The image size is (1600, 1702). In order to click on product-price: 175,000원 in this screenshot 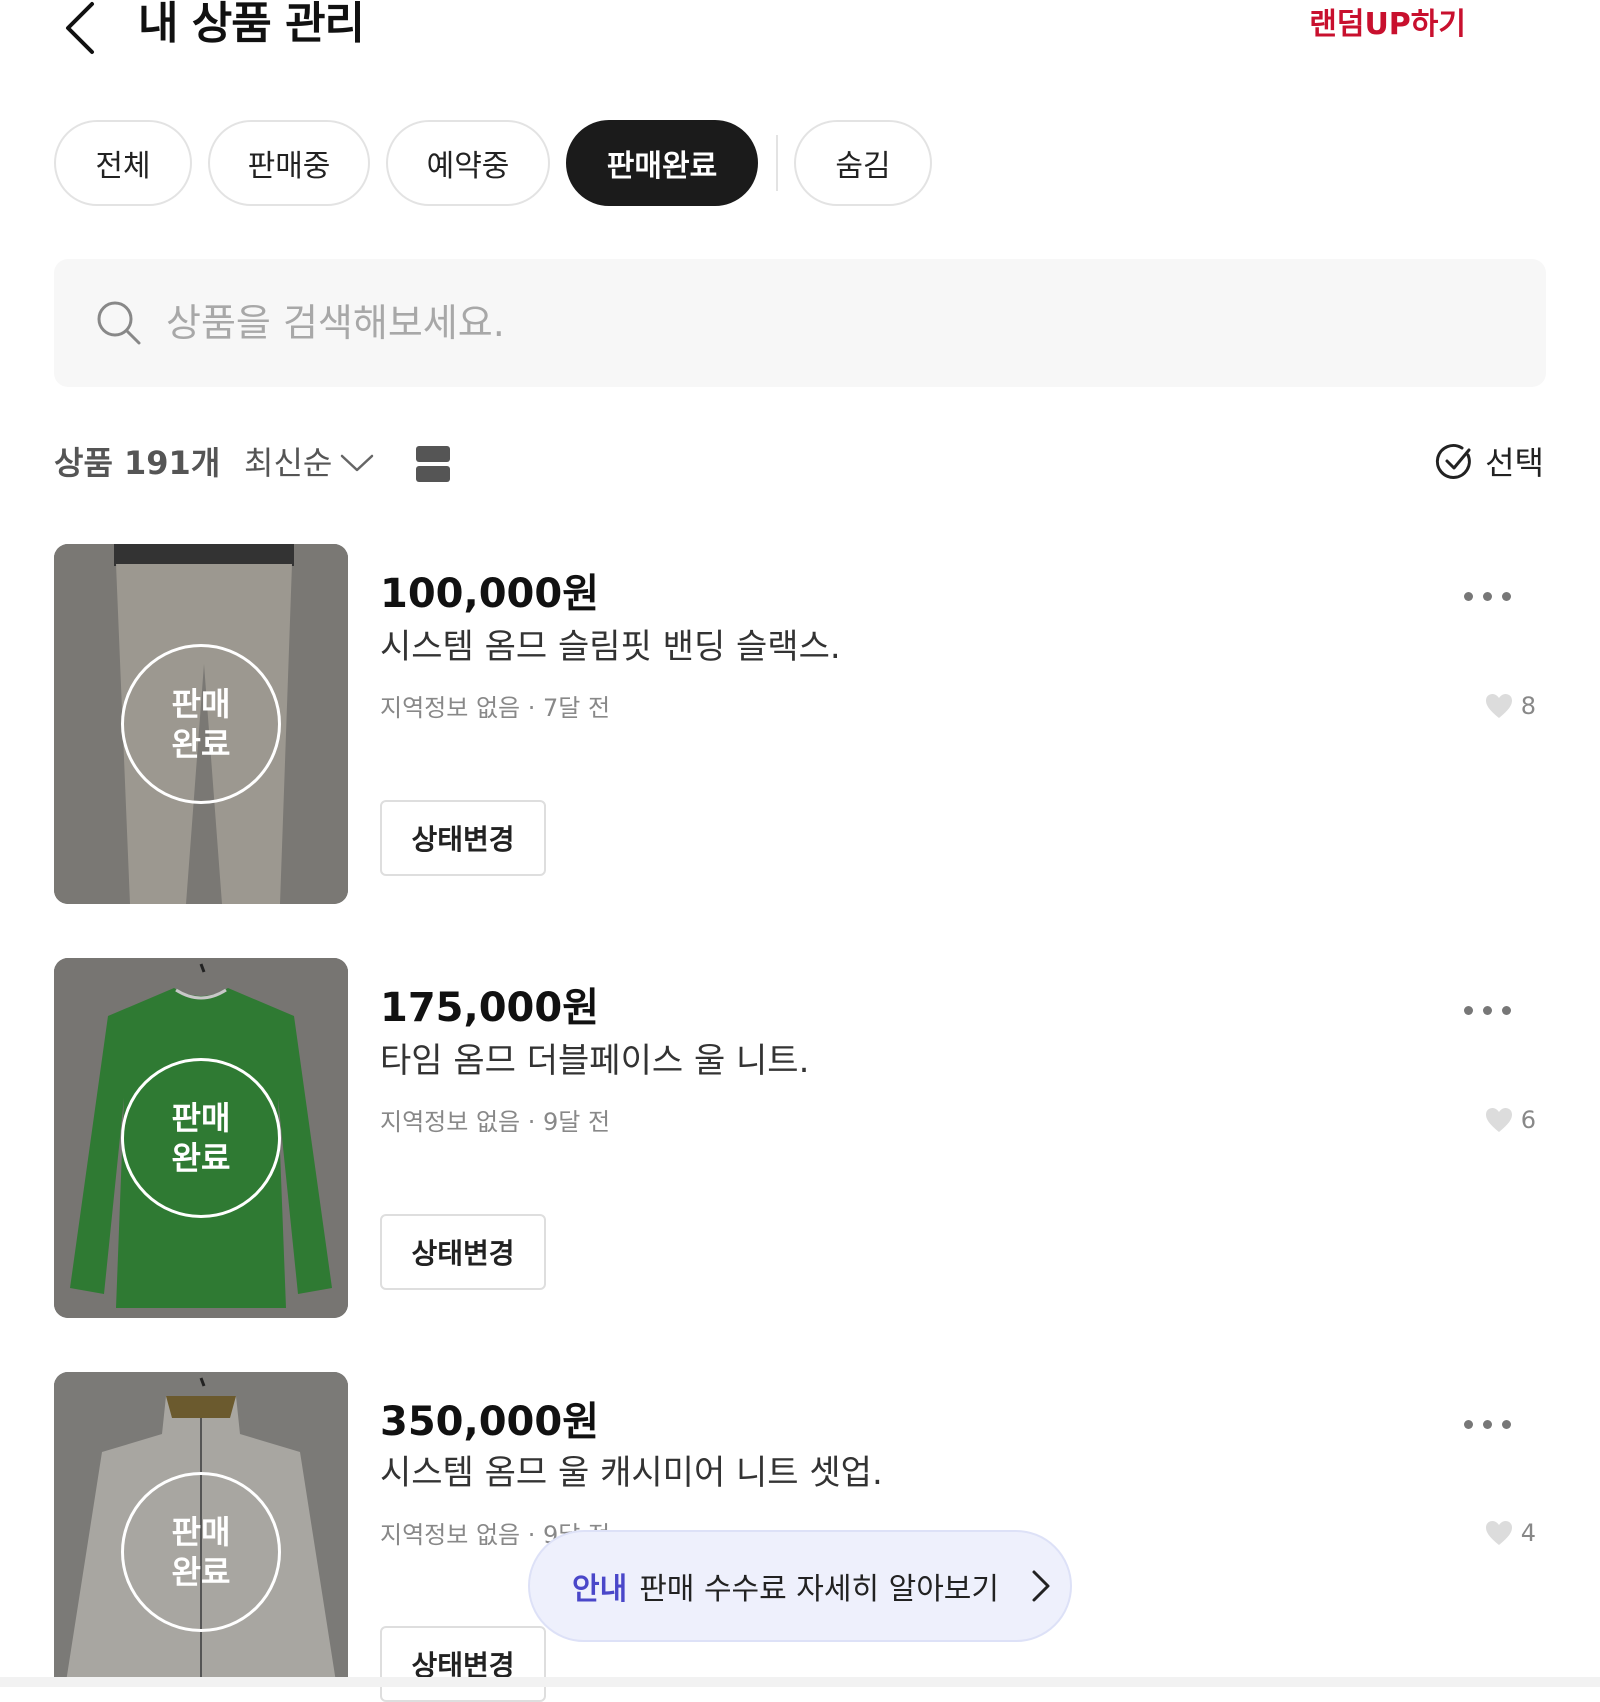, I will do `click(489, 1008)`.